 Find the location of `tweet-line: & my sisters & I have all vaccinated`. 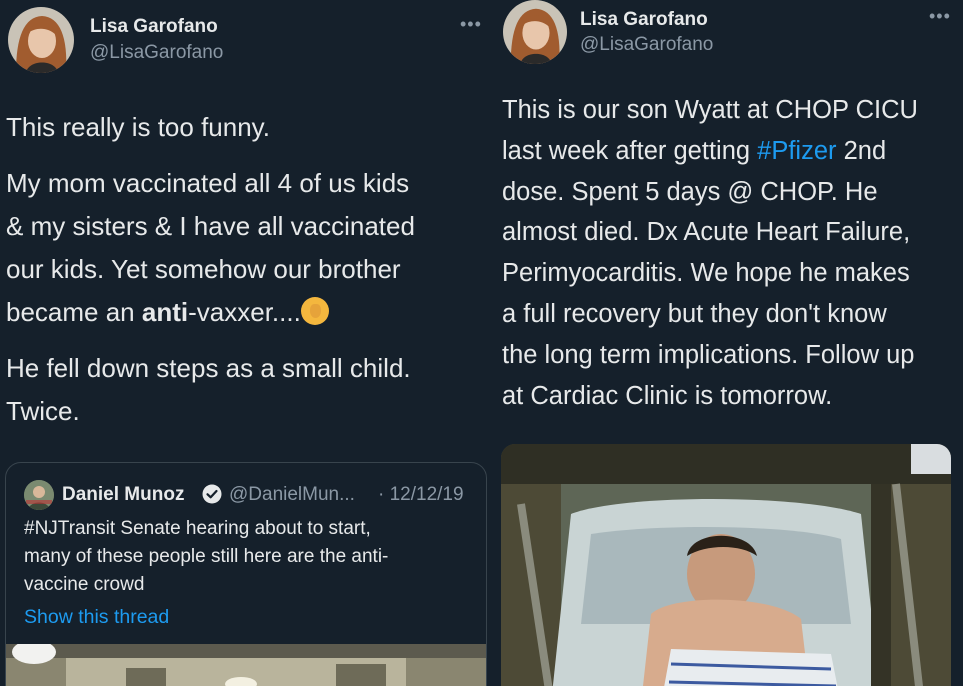

tweet-line: & my sisters & I have all vaccinated is located at coordinates (210, 226).